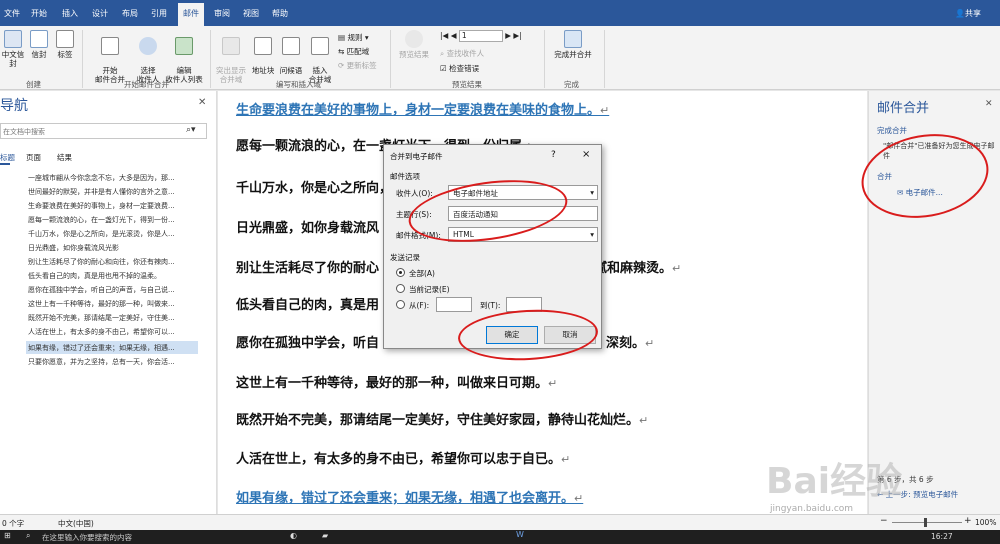 The width and height of the screenshot is (1000, 544). I want to click on highlight-icon, so click(231, 46).